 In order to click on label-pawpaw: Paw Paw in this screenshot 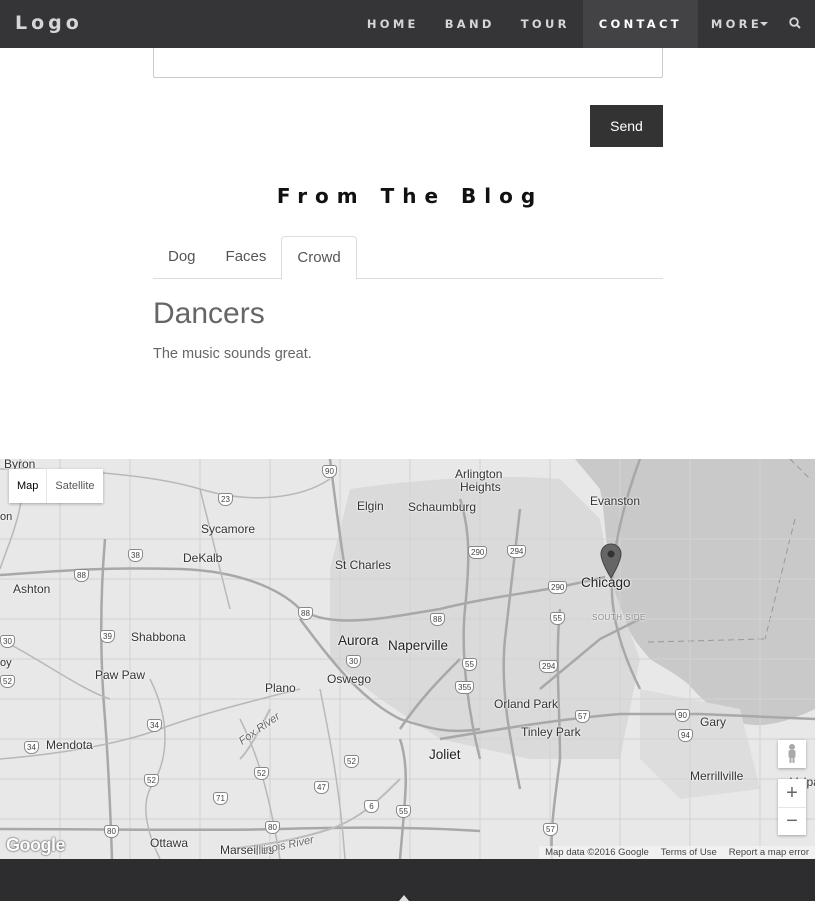, I will do `click(120, 675)`.